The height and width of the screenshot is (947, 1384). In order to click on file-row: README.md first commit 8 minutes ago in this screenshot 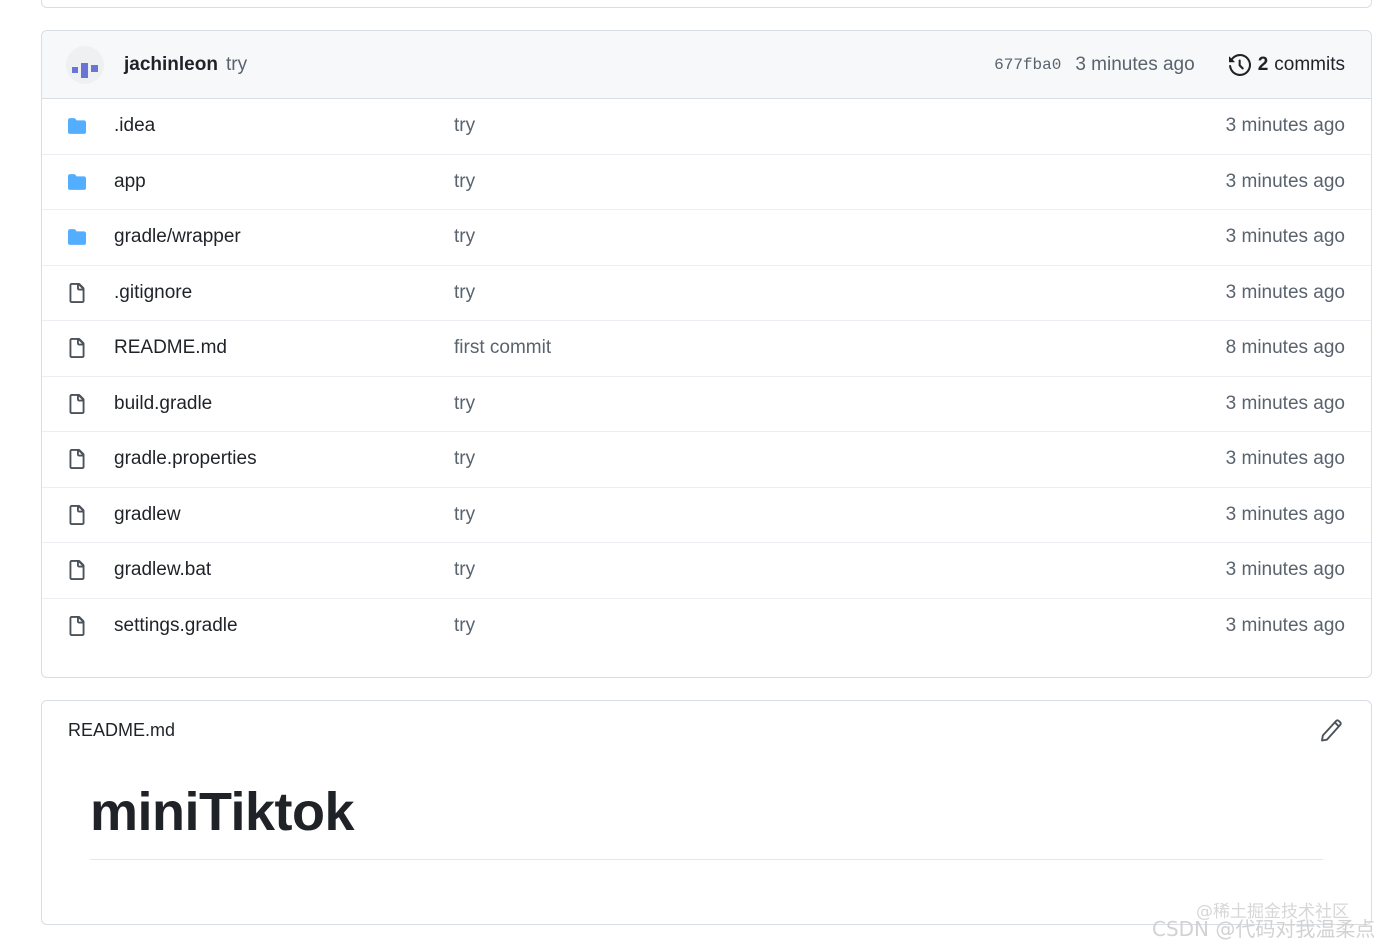, I will do `click(706, 349)`.